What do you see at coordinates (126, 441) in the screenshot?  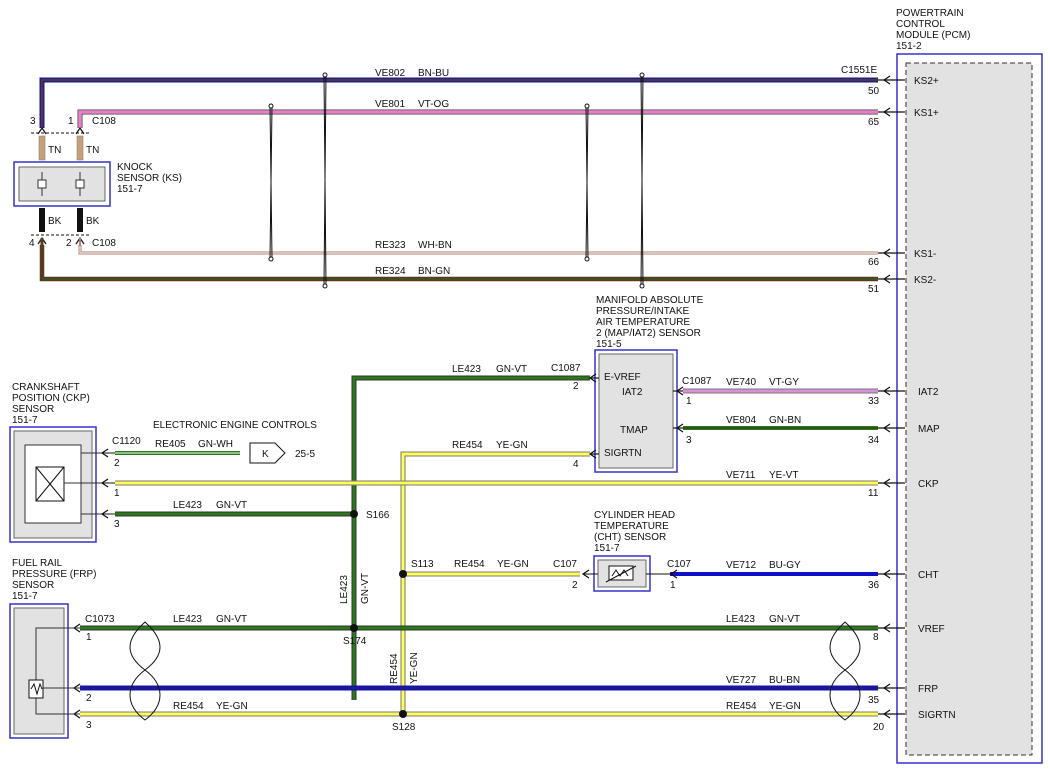 I see `ckp-connector: C1120` at bounding box center [126, 441].